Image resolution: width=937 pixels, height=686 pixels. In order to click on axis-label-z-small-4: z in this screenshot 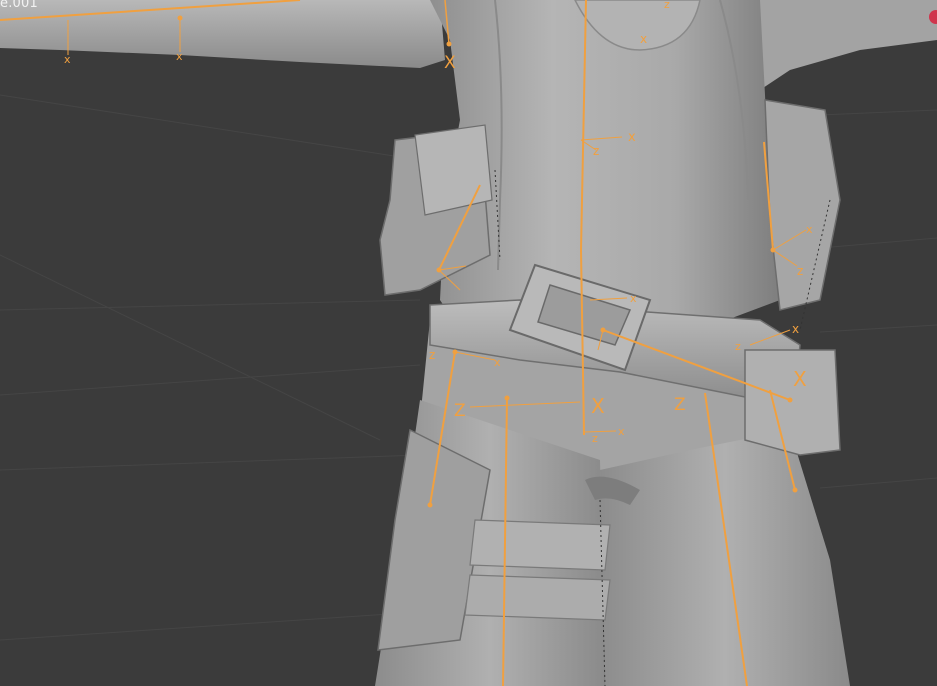, I will do `click(432, 355)`.